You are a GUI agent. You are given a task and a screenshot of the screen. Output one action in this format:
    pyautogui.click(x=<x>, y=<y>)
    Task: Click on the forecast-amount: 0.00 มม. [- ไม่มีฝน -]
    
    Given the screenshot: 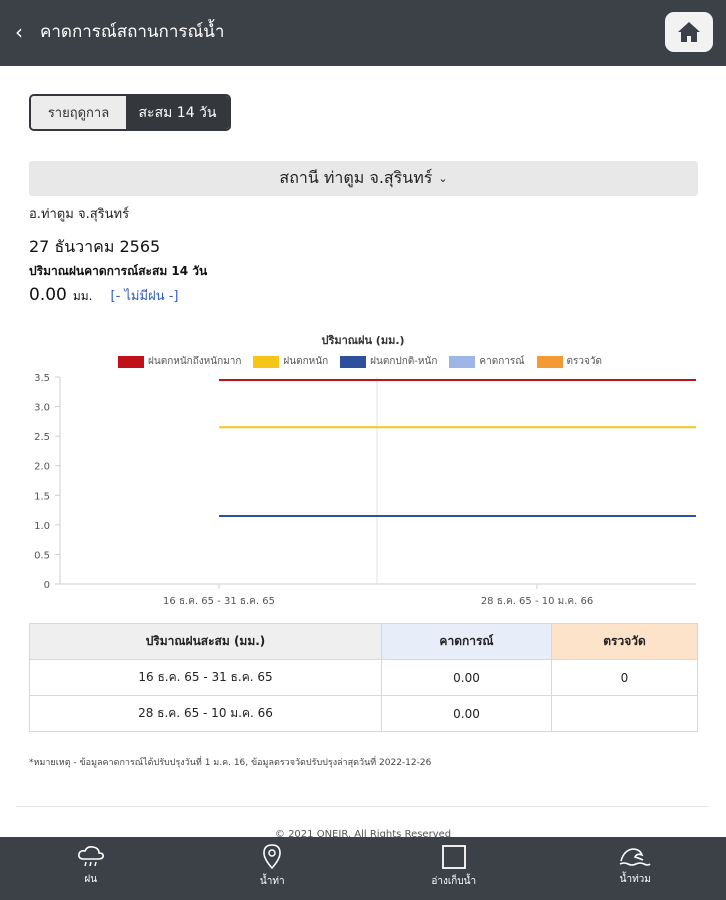 What is the action you would take?
    pyautogui.click(x=103, y=295)
    